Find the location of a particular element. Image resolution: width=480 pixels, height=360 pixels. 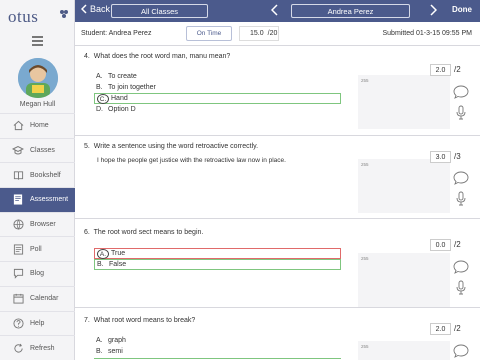

user-name: Megan Hull is located at coordinates (37, 104).